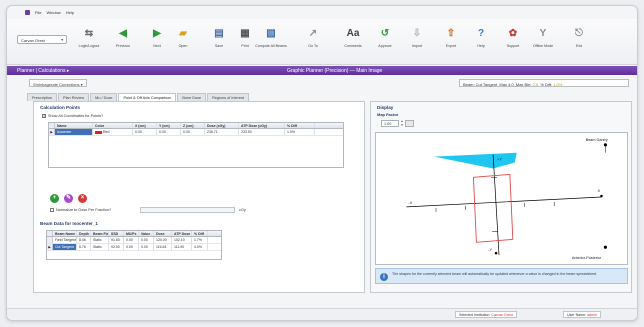  Describe the element at coordinates (481, 42) in the screenshot. I see `help-button: ? Help` at that location.